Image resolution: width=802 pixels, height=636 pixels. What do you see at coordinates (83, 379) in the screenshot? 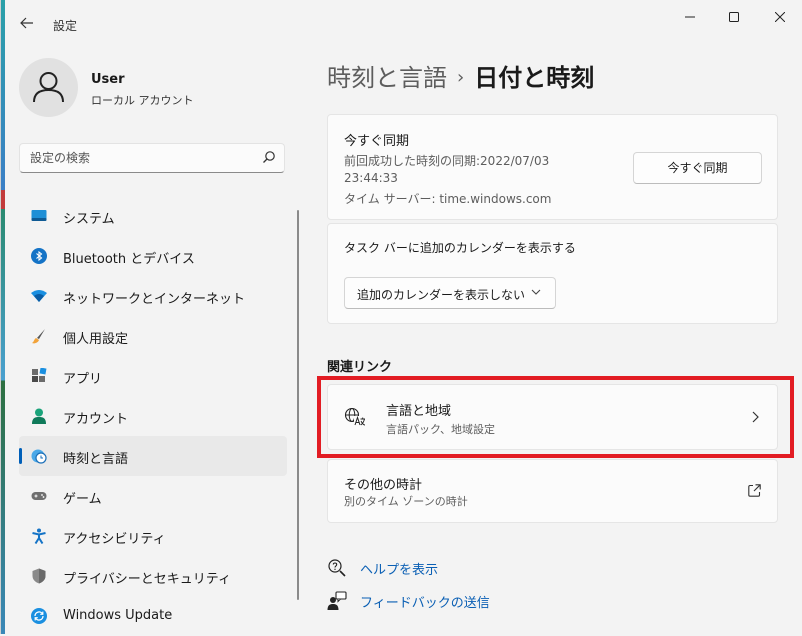
I see `sidebar-item-label: アプリ` at bounding box center [83, 379].